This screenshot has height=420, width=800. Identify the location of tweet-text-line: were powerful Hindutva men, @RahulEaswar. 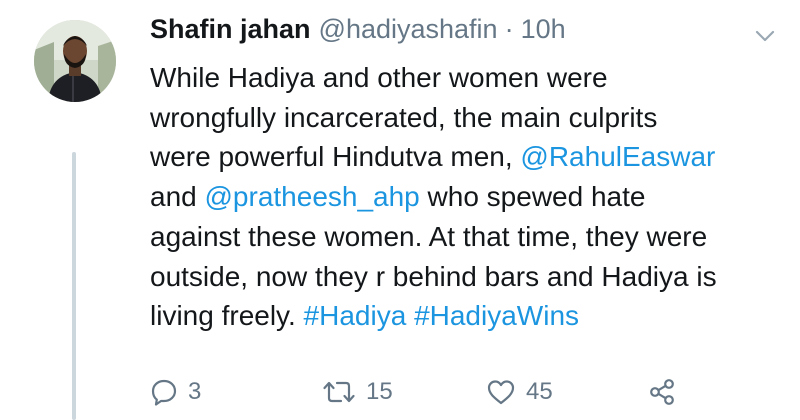
(465, 157).